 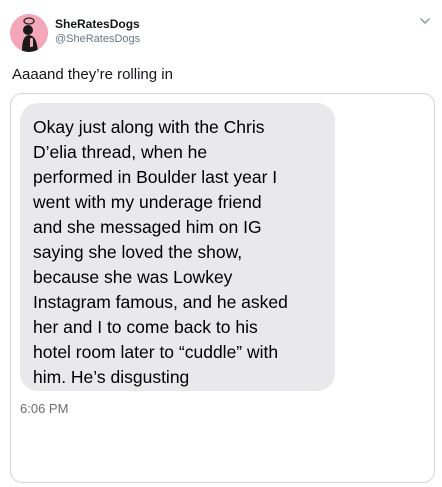 I want to click on message-line: her and I to come back to his, so click(x=145, y=327).